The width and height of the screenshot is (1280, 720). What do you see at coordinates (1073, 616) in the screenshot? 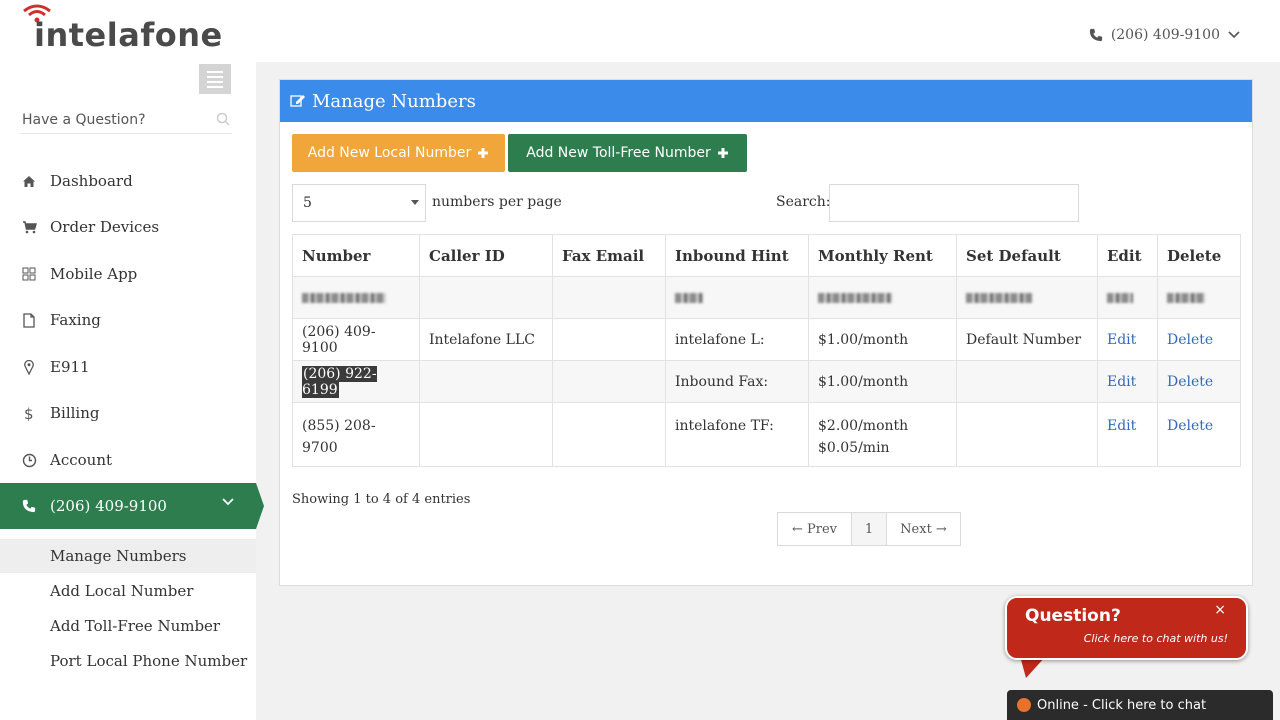
I see `chat-title: Question?` at bounding box center [1073, 616].